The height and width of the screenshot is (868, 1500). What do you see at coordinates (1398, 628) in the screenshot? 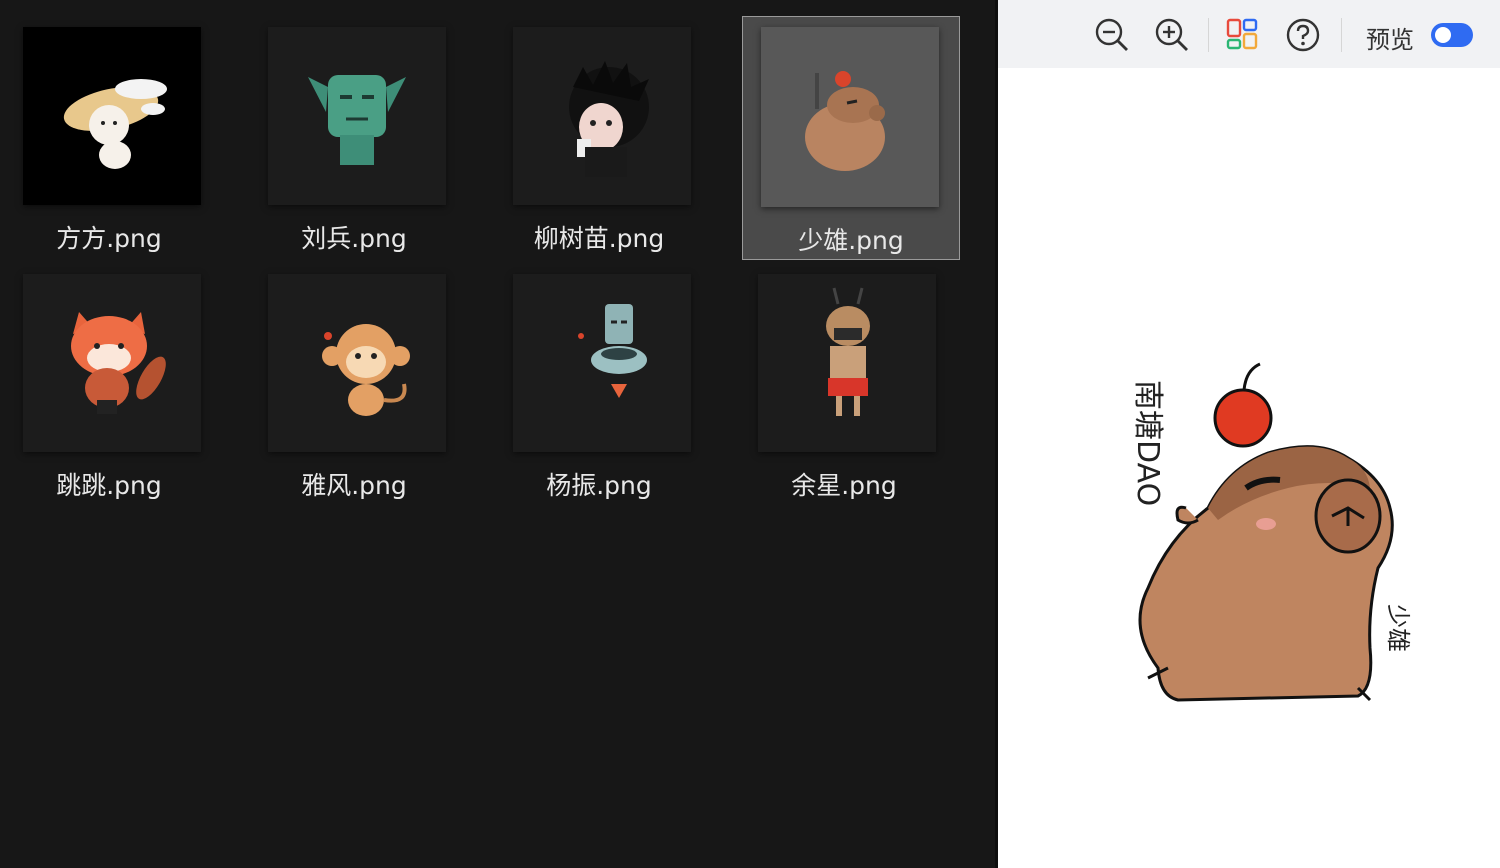
I see `preview-signature: 少雄` at bounding box center [1398, 628].